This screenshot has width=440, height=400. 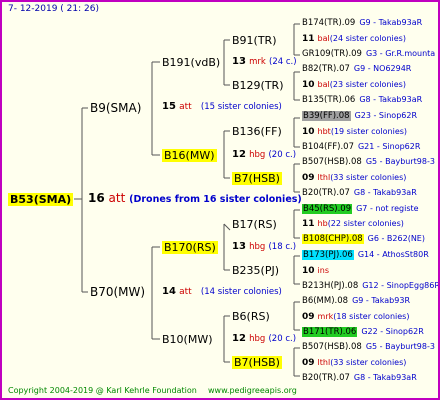 I want to click on gen2-queen: B191(vdB), so click(x=191, y=62).